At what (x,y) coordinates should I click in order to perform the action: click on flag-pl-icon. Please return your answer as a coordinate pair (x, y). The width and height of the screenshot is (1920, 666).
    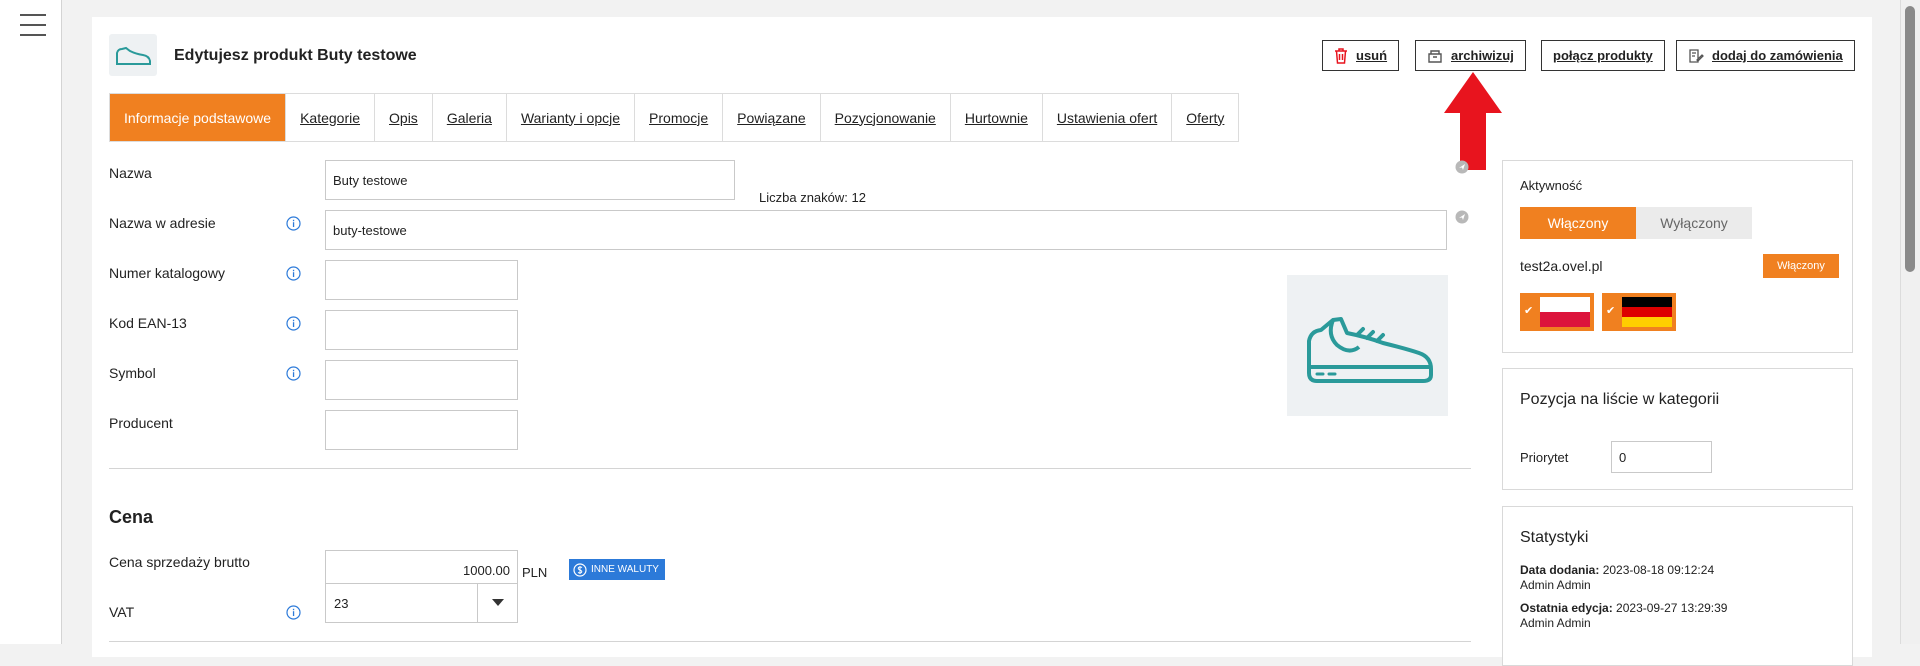
    Looking at the image, I should click on (1565, 312).